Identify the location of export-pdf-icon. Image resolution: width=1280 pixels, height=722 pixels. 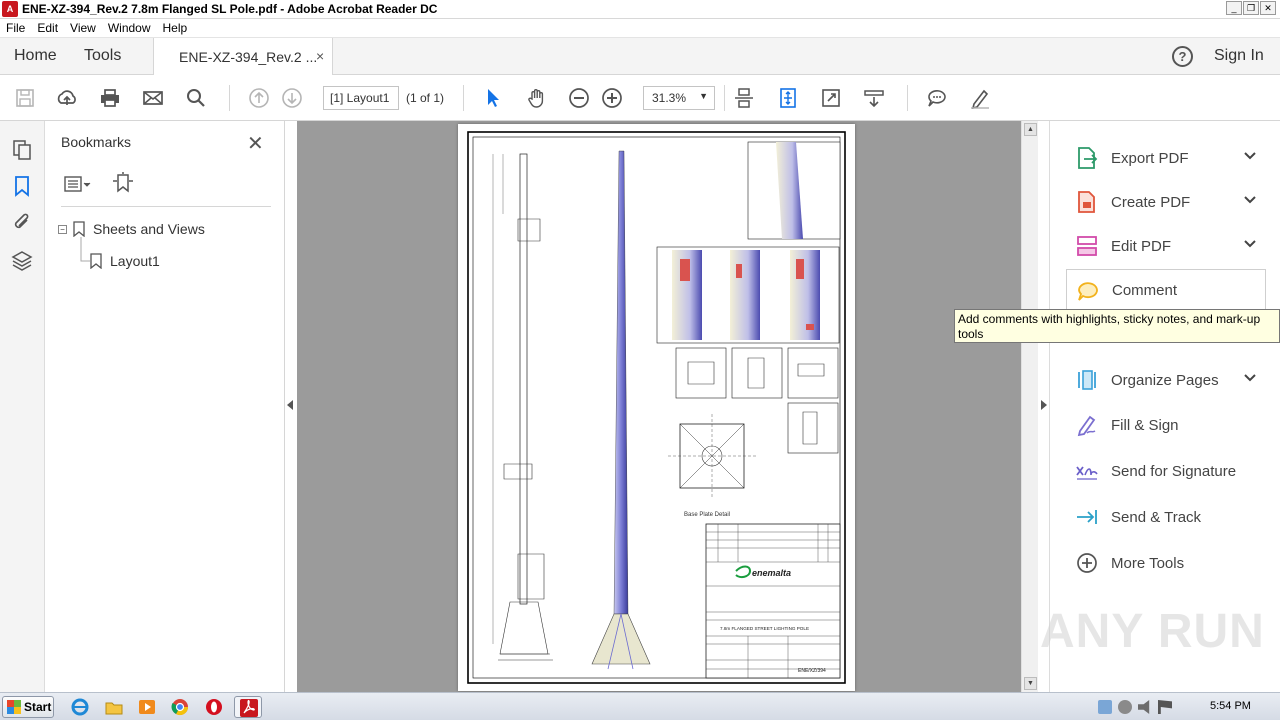
(1088, 158).